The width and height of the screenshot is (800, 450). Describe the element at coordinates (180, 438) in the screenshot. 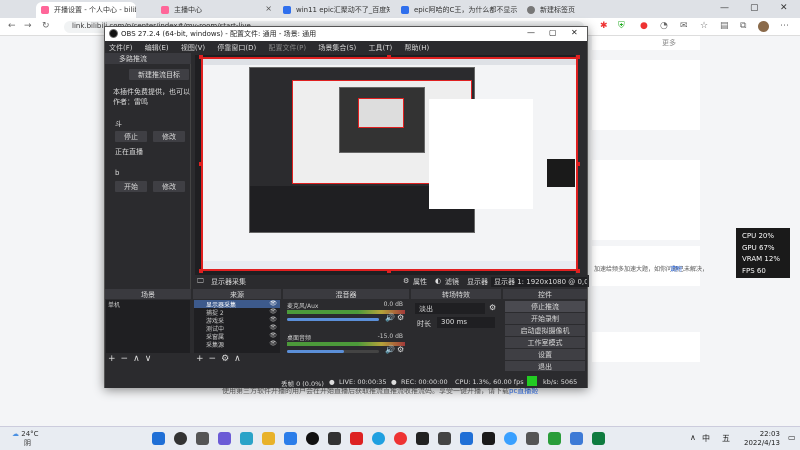

I see `search-icon` at that location.